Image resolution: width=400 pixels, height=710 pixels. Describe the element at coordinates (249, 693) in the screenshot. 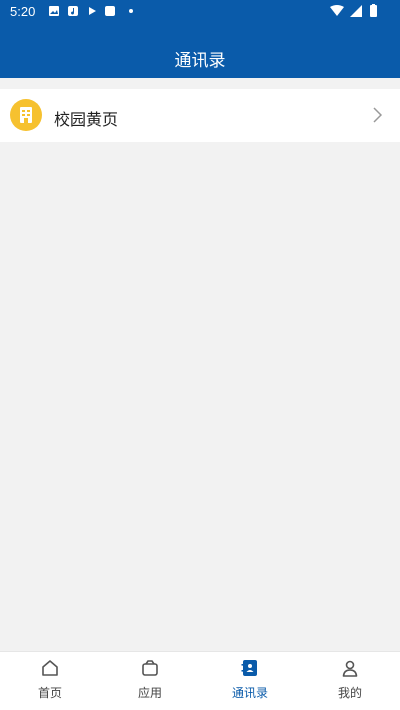

I see `tab-label-contacts: 通讯录` at that location.